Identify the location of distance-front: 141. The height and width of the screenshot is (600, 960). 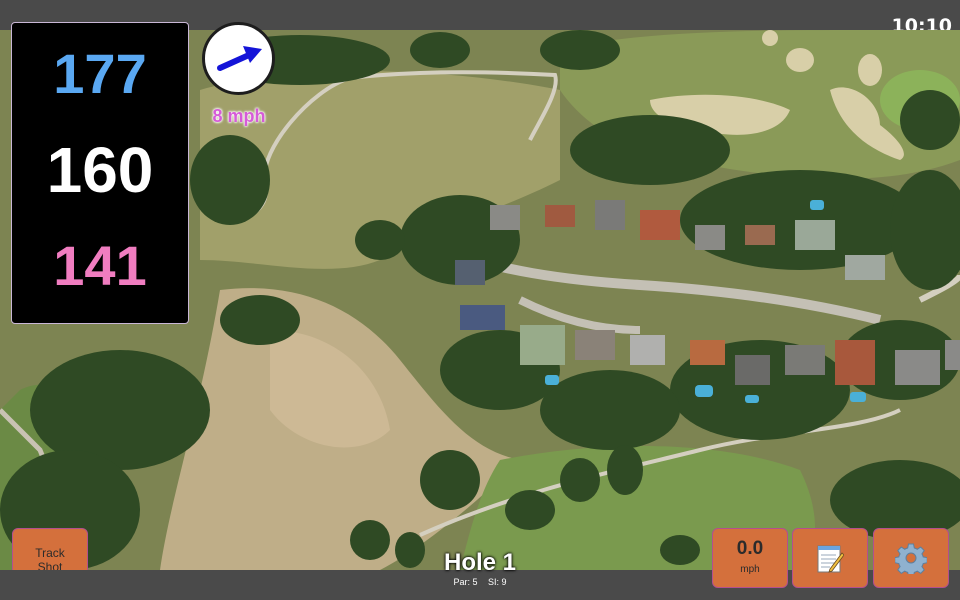
(100, 265).